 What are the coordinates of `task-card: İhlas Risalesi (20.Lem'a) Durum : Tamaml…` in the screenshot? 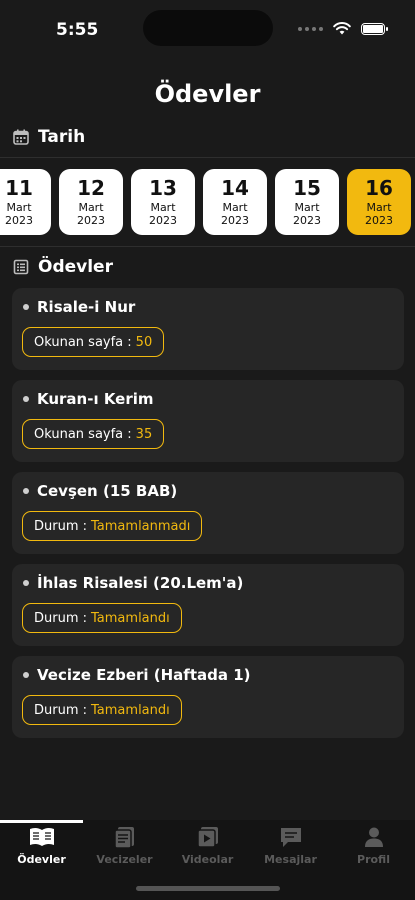 It's located at (208, 605).